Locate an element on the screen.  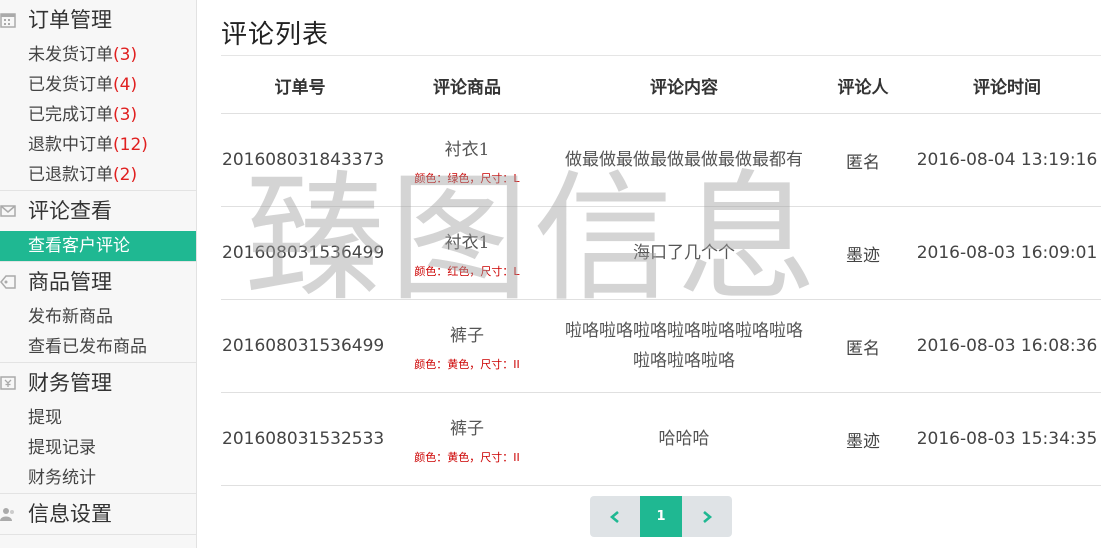
item-label: 退款中订单 is located at coordinates (70, 145).